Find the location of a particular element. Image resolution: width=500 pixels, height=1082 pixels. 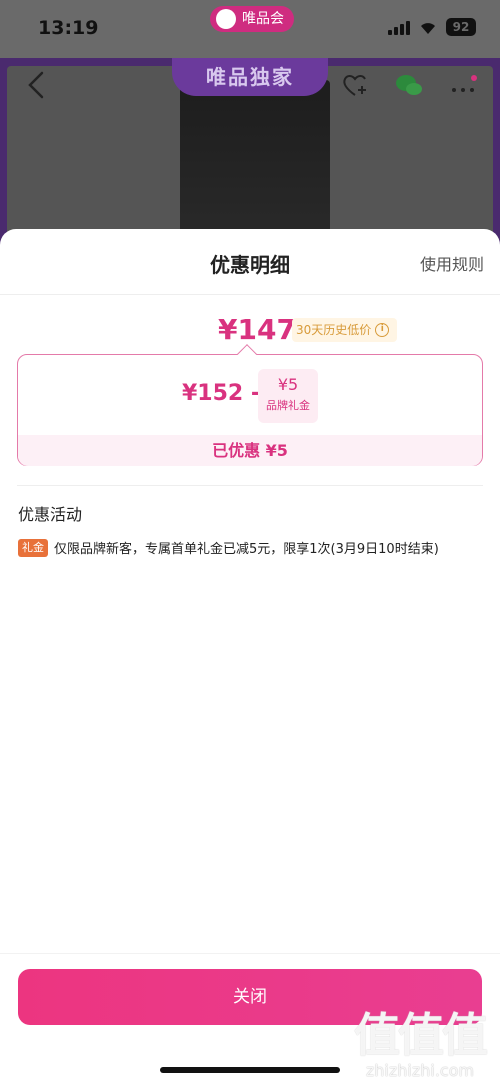

saved-total: 已优惠 ¥5 is located at coordinates (250, 450).